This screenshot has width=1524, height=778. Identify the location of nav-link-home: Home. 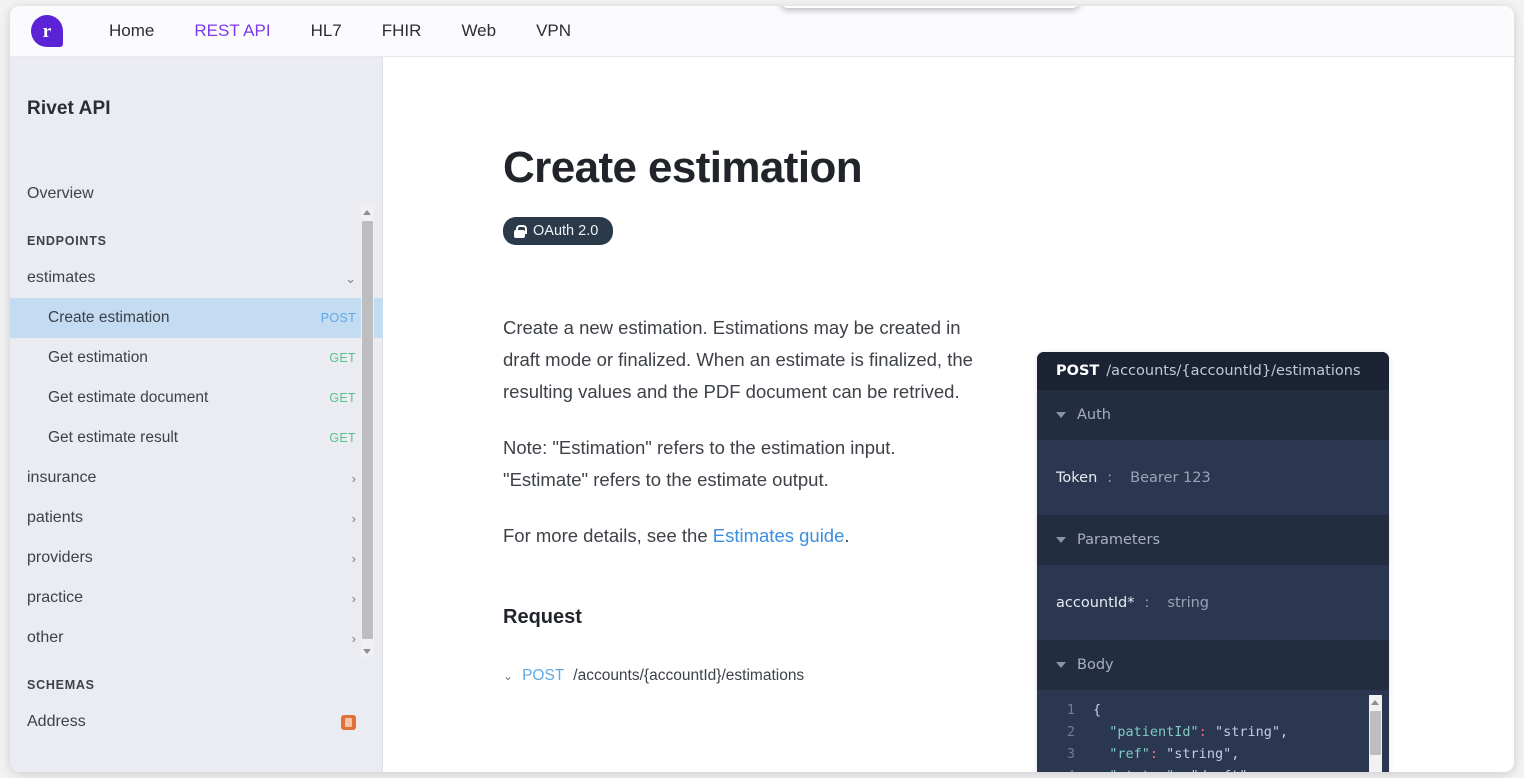
(131, 31).